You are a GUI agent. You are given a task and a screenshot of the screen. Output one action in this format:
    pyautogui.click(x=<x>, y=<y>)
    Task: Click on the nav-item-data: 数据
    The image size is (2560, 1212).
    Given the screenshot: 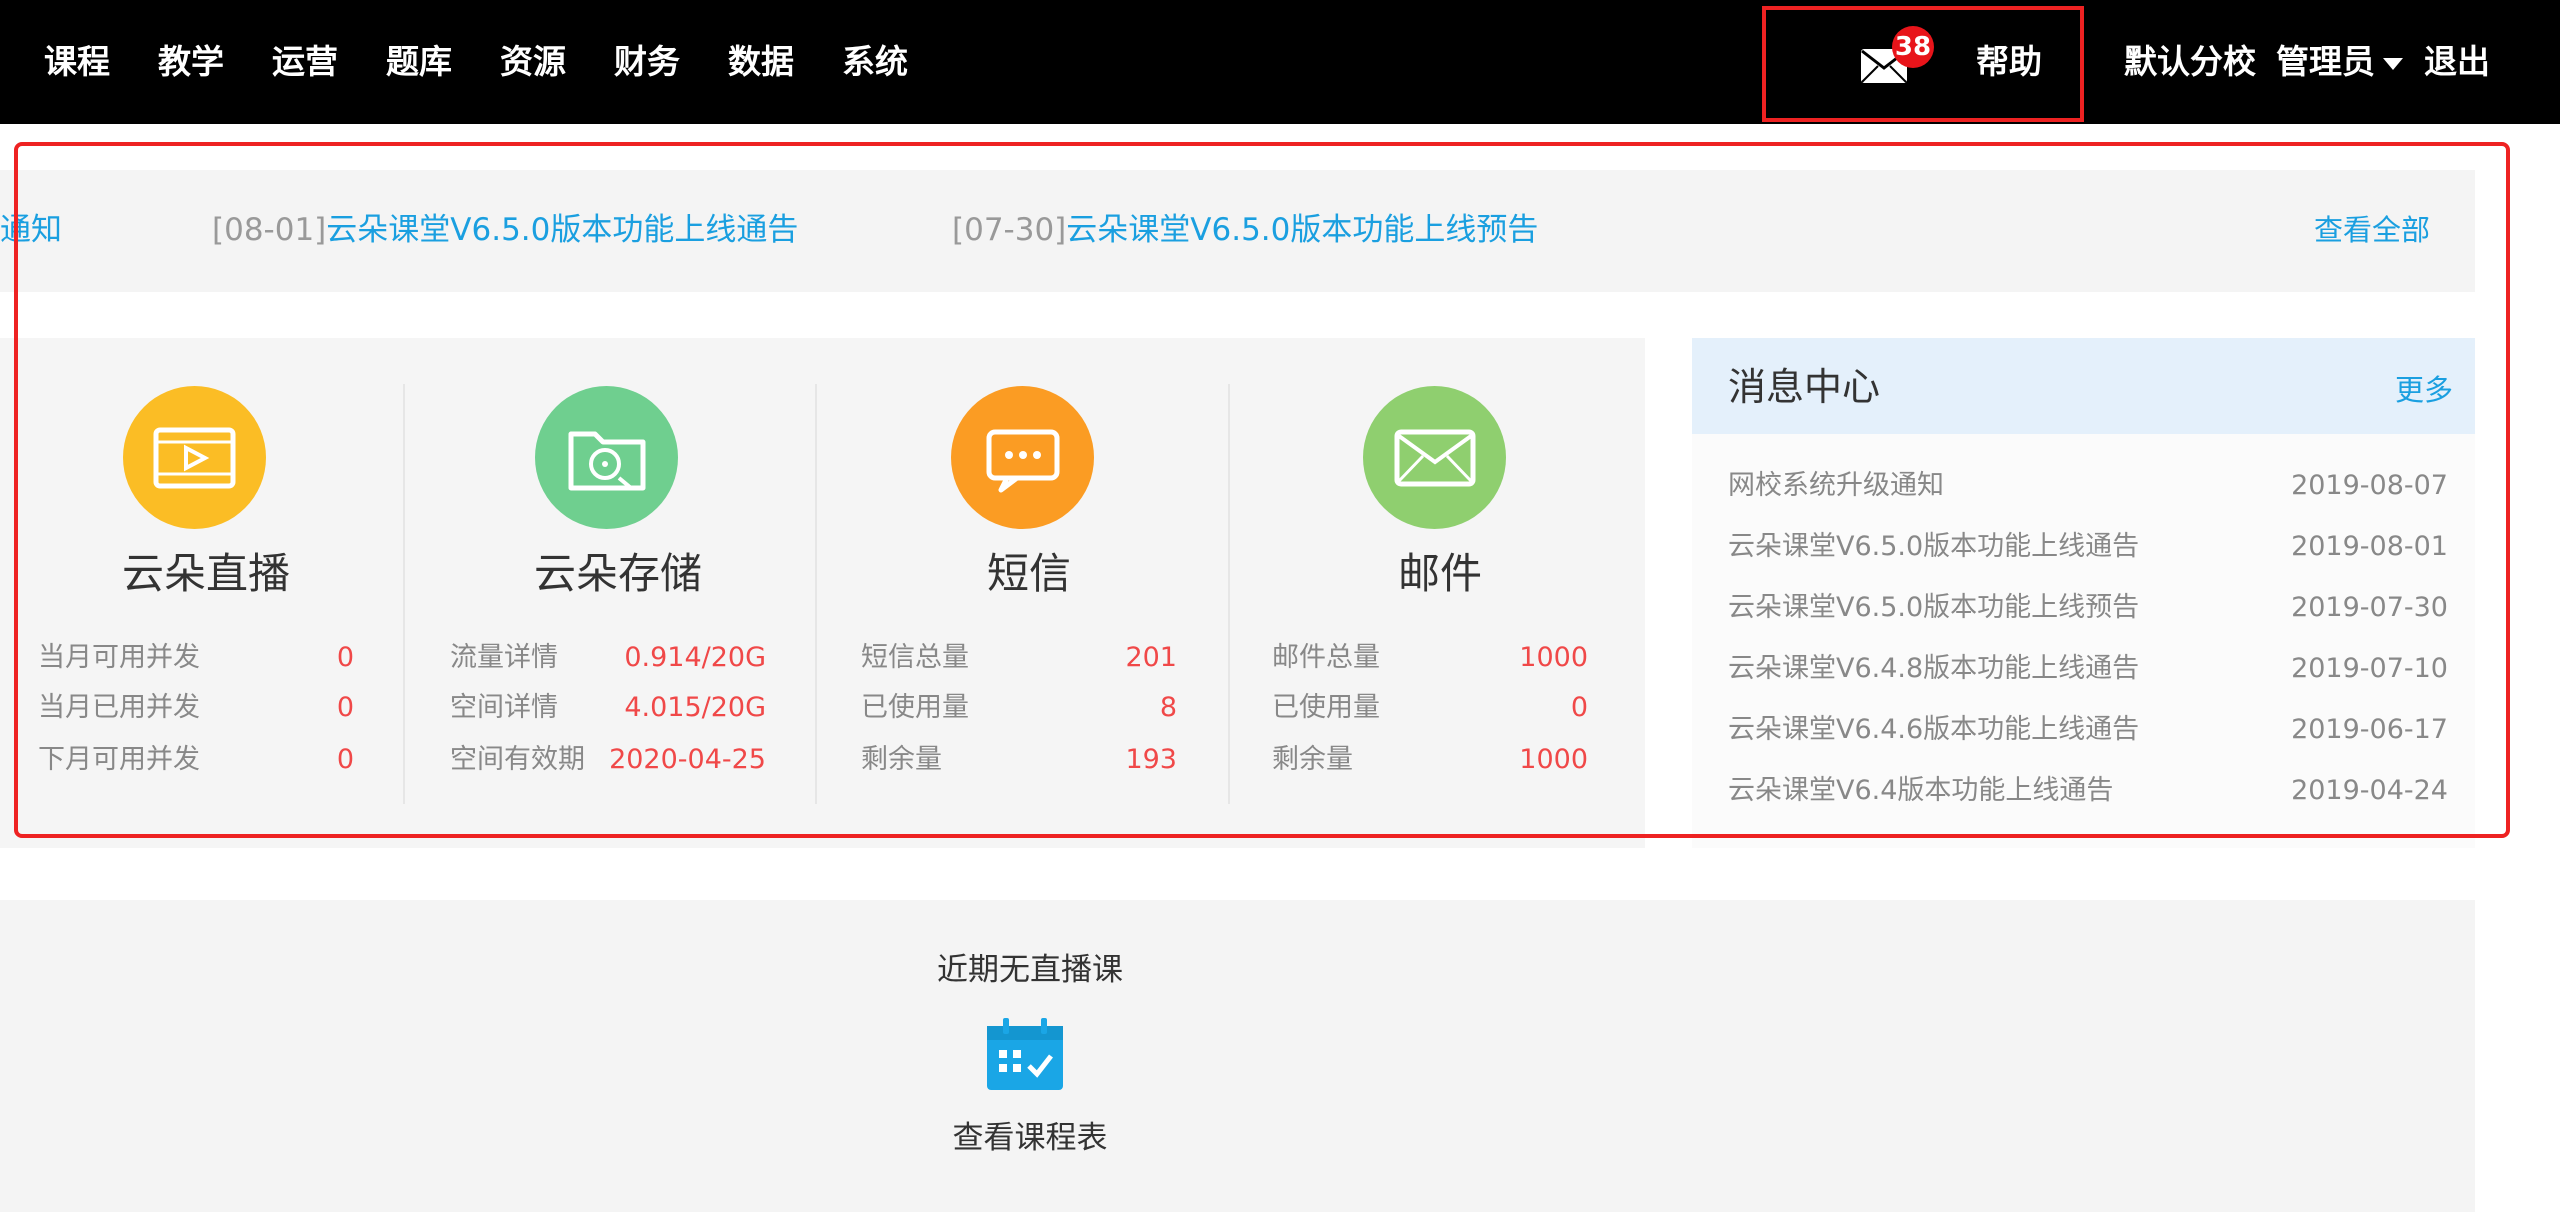 What is the action you would take?
    pyautogui.click(x=761, y=62)
    